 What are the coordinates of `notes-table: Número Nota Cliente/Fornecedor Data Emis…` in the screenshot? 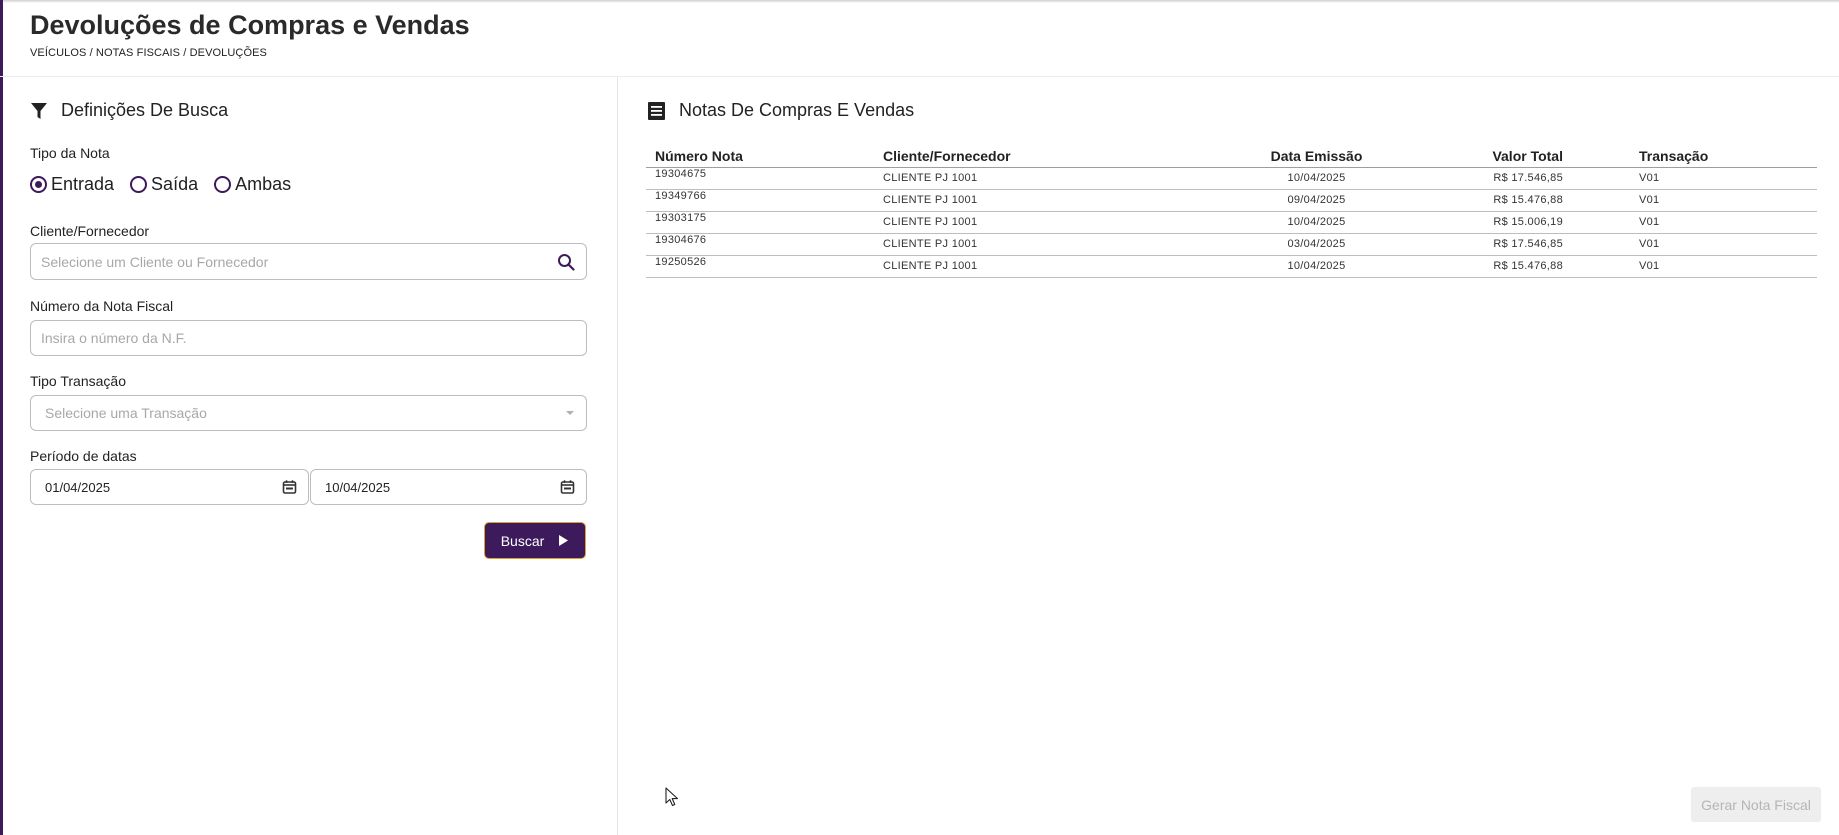 It's located at (1231, 212).